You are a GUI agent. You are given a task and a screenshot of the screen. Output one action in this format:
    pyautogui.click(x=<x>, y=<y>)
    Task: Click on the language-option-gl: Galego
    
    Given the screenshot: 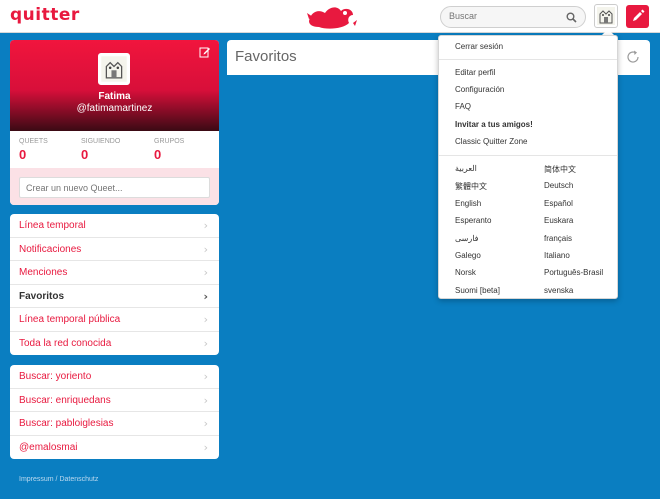 What is the action you would take?
    pyautogui.click(x=468, y=255)
    